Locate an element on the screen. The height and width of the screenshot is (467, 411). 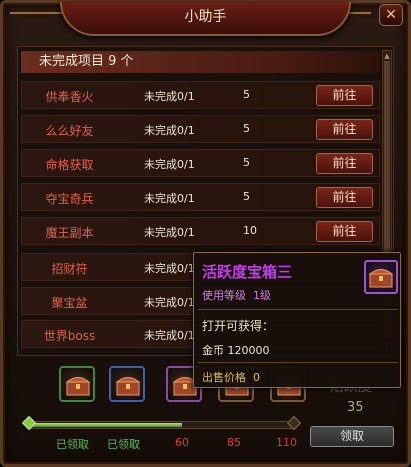
tooltip-reward: 金币 120000 is located at coordinates (236, 350).